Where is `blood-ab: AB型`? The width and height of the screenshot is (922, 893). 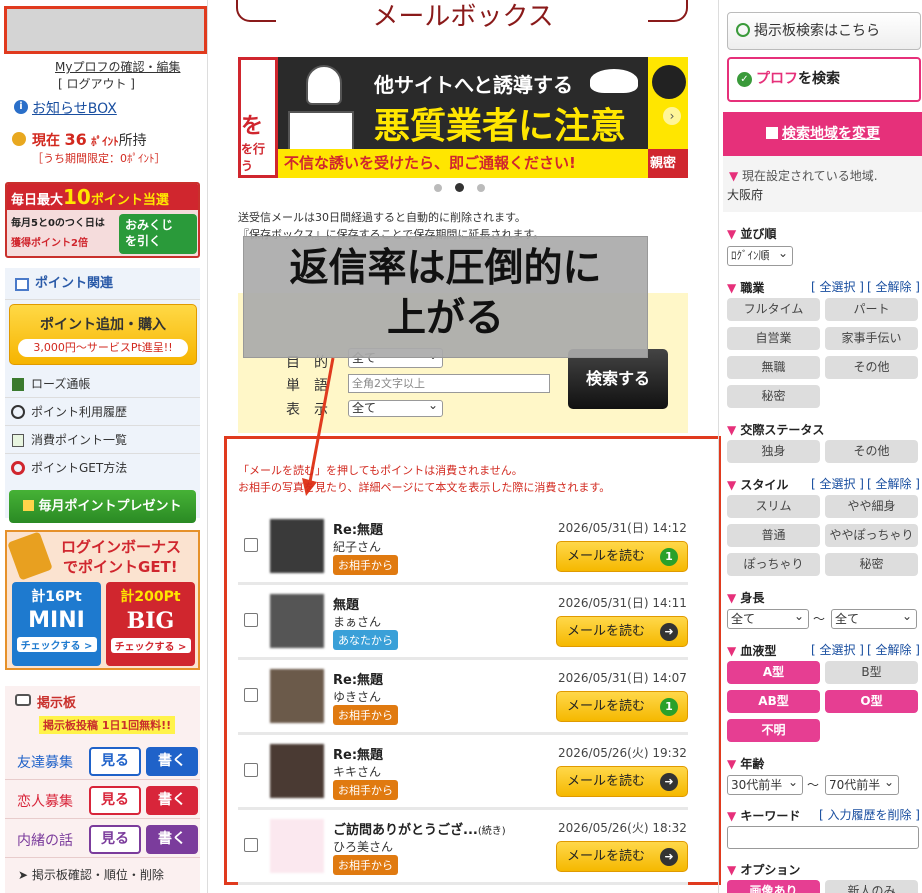
blood-ab: AB型 is located at coordinates (773, 701).